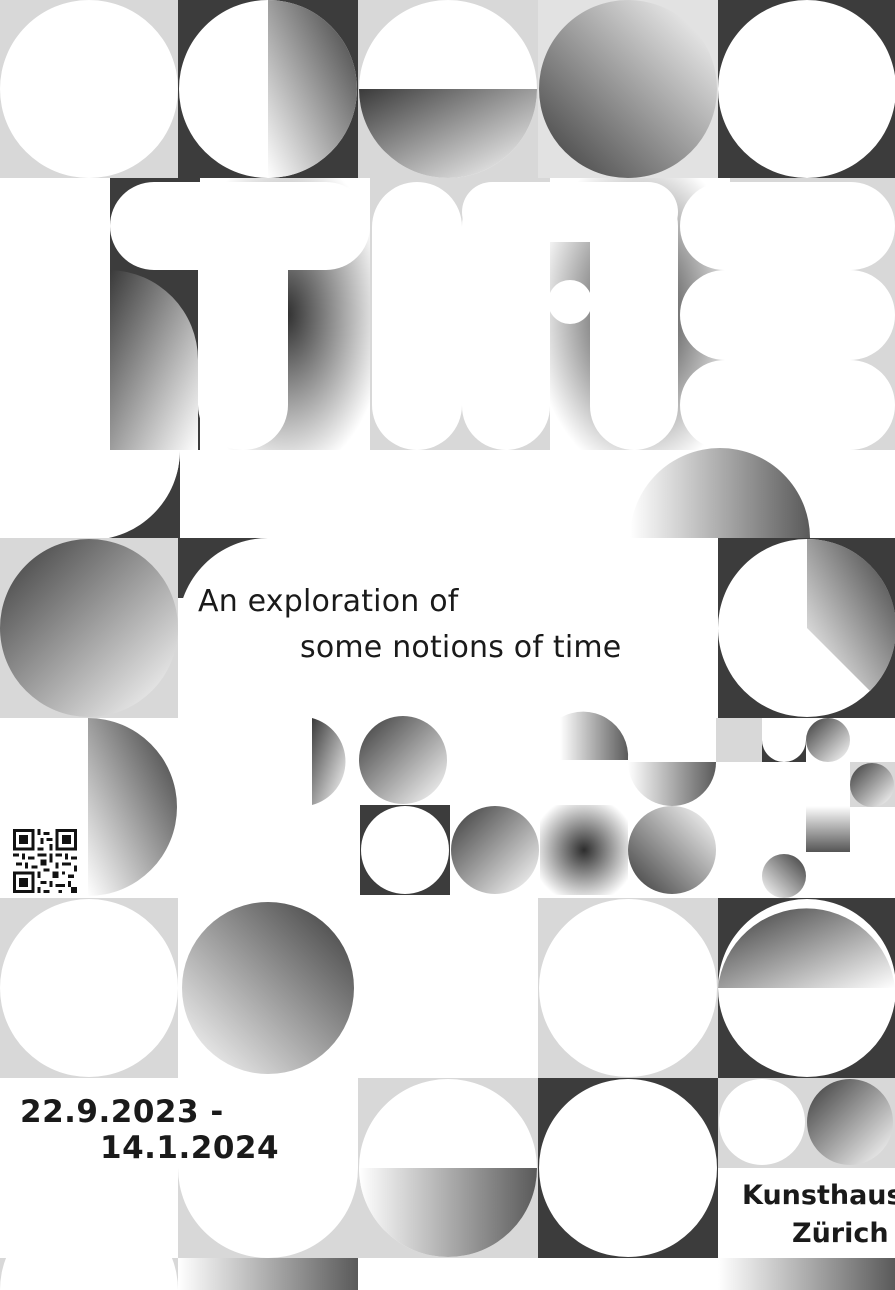 This screenshot has width=895, height=1290. I want to click on tagline-line-1: An exploration of, so click(328, 601).